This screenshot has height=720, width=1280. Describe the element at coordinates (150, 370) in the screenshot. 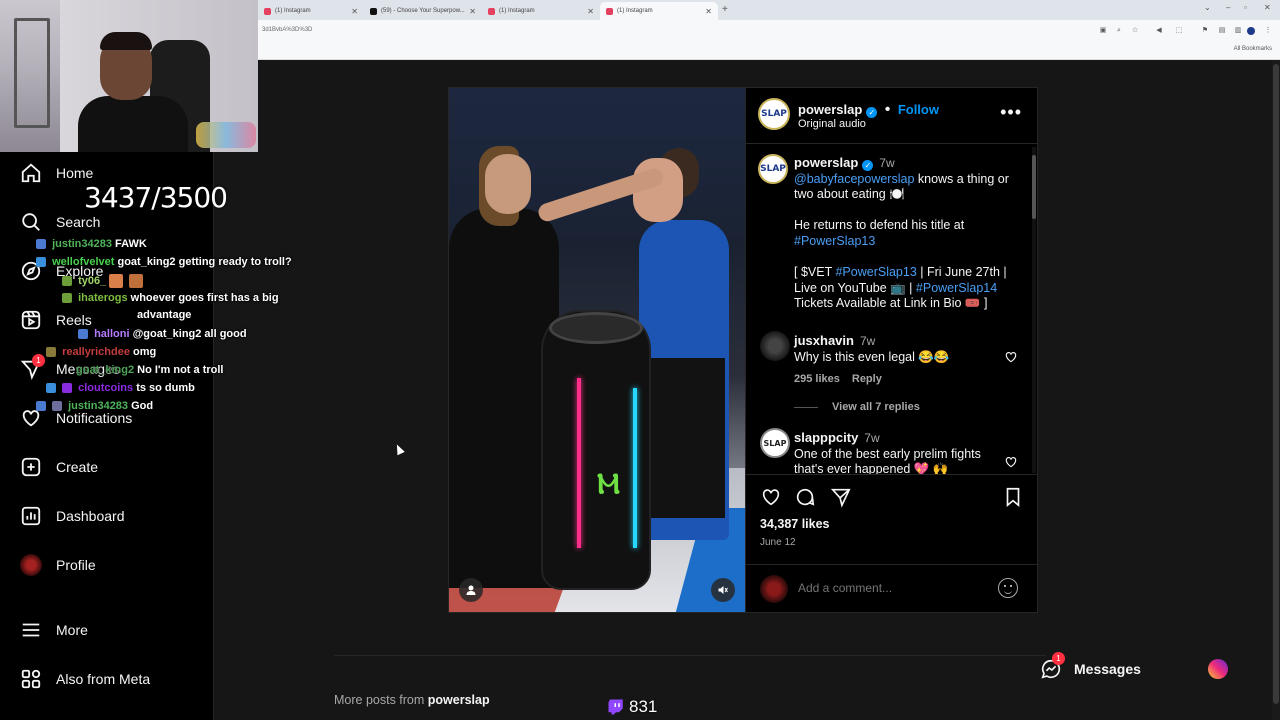

I see `chat-message: goat_king2 No I'm not a troll` at that location.